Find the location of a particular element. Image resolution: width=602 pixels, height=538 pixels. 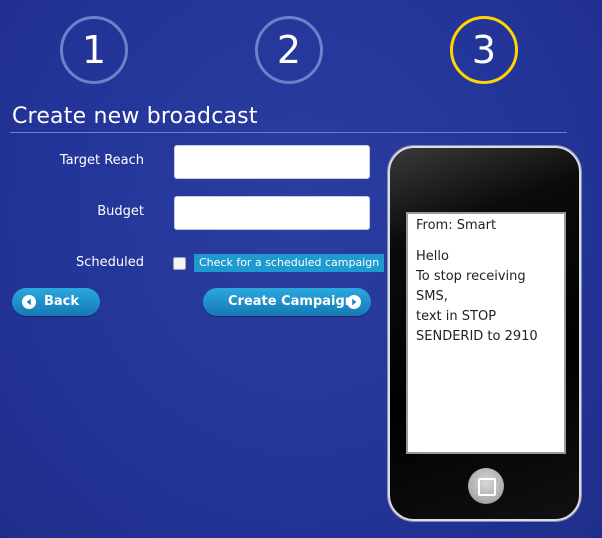

sms-line: Hello is located at coordinates (432, 256).